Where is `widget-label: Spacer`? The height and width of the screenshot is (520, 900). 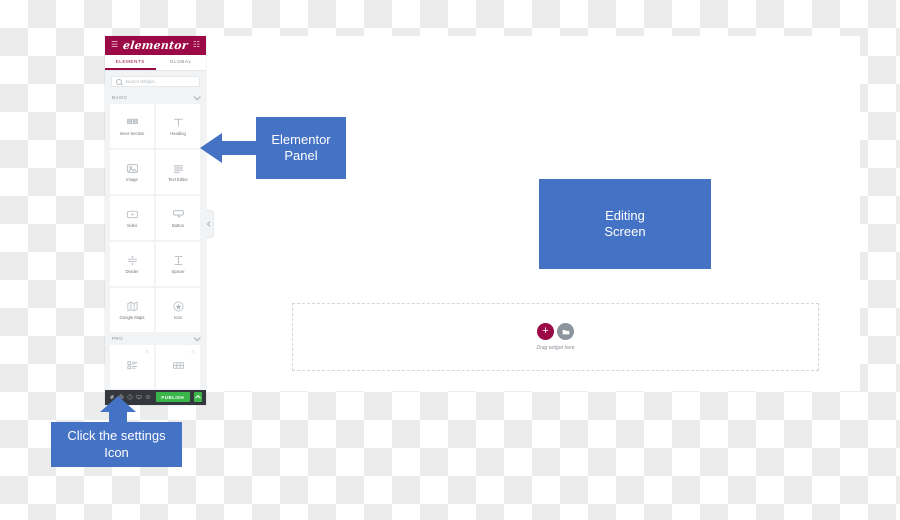 widget-label: Spacer is located at coordinates (178, 271).